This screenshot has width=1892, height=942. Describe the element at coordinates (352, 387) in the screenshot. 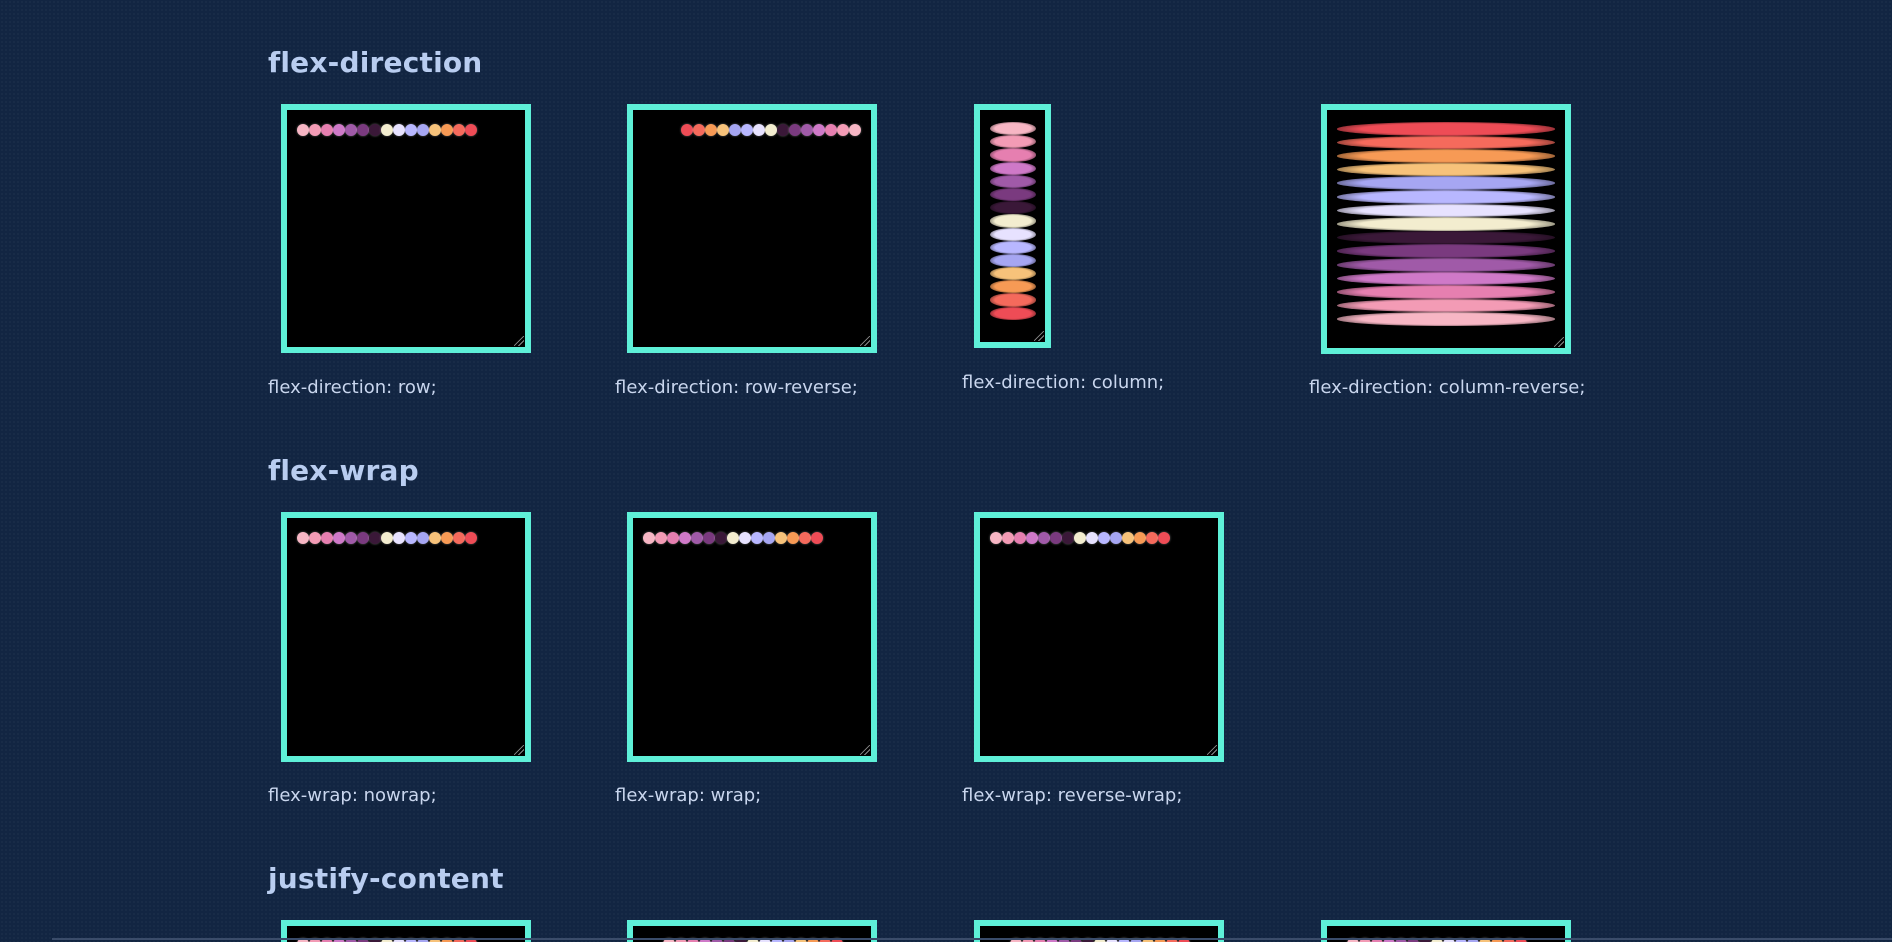

I see `demo-caption: flex-direction: row;` at that location.